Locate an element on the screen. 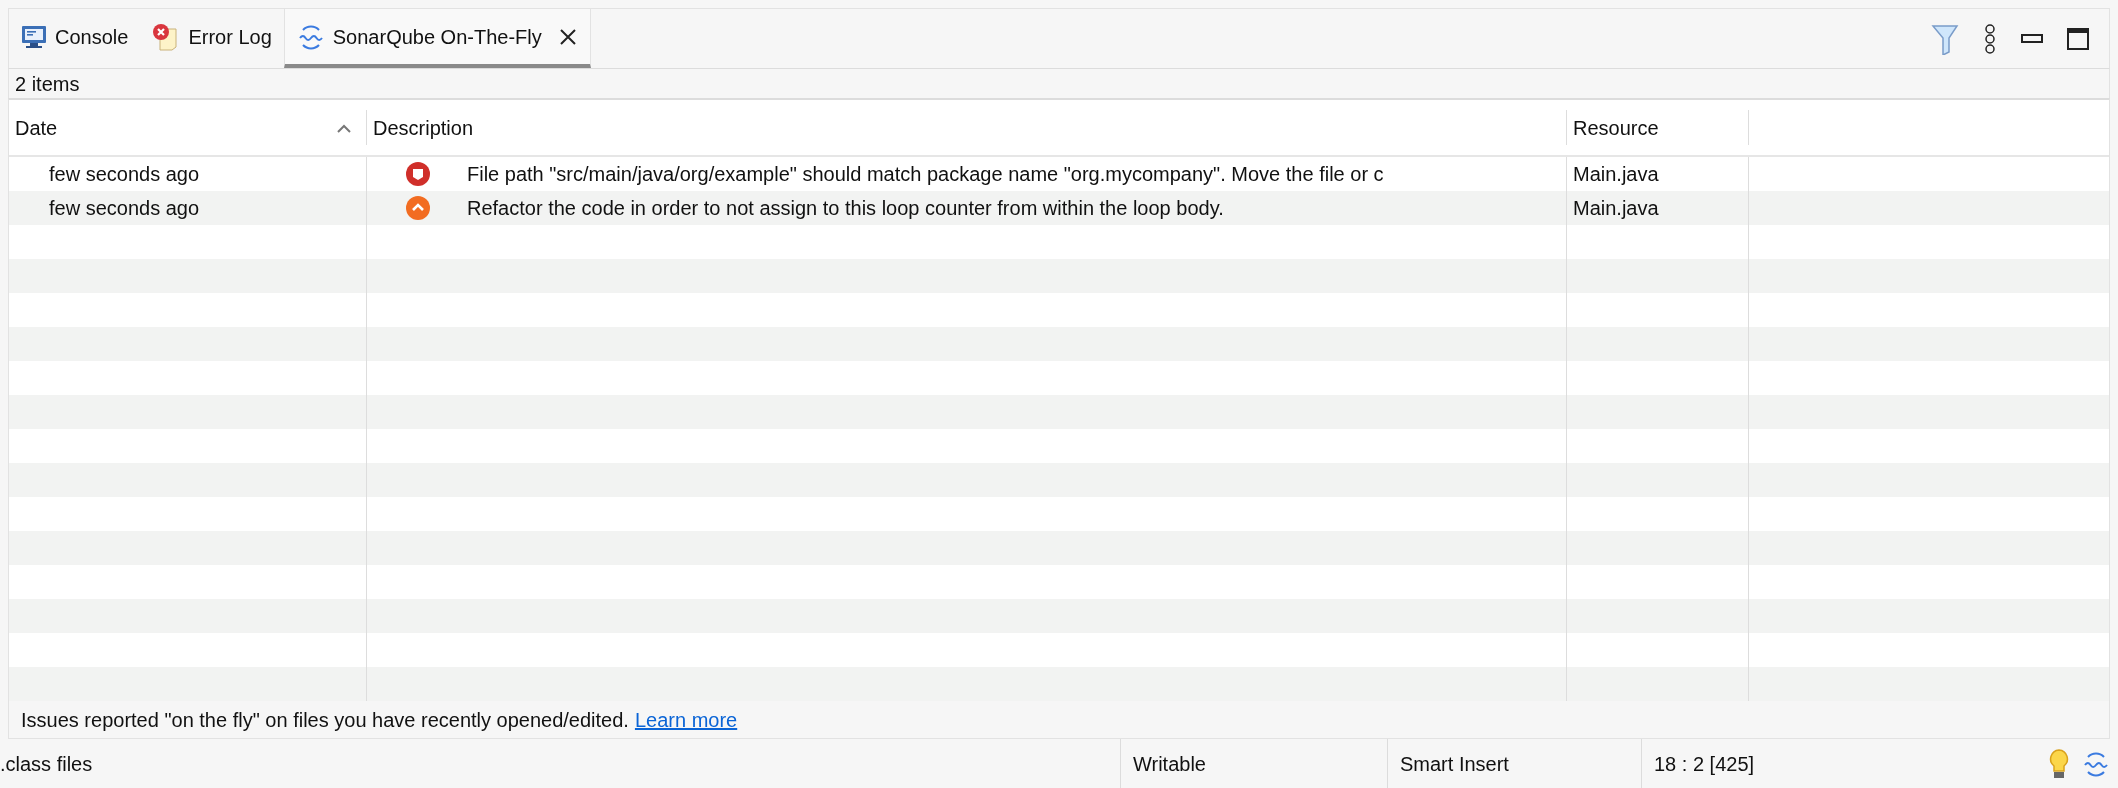 Image resolution: width=2118 pixels, height=788 pixels. more-options-icon is located at coordinates (1990, 38).